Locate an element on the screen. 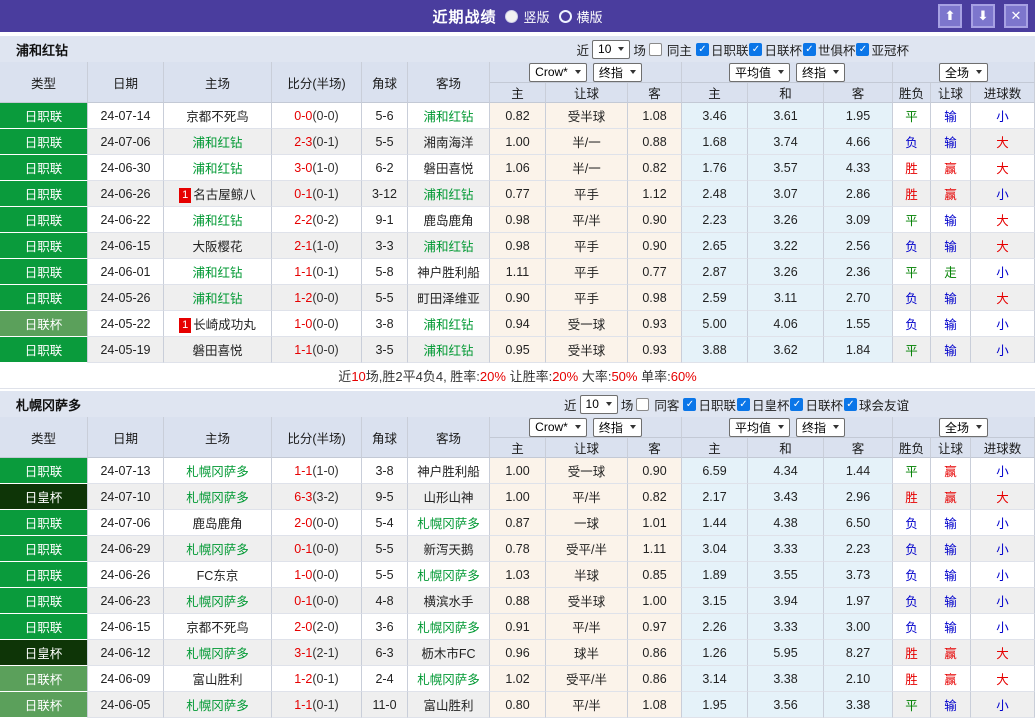 The height and width of the screenshot is (718, 1035). filter-controls: 近 10 场 同客 ✓ 日职联 ✓ 日皇杯 ✓ 日联杯 ✓ 球会友谊 is located at coordinates (799, 404).